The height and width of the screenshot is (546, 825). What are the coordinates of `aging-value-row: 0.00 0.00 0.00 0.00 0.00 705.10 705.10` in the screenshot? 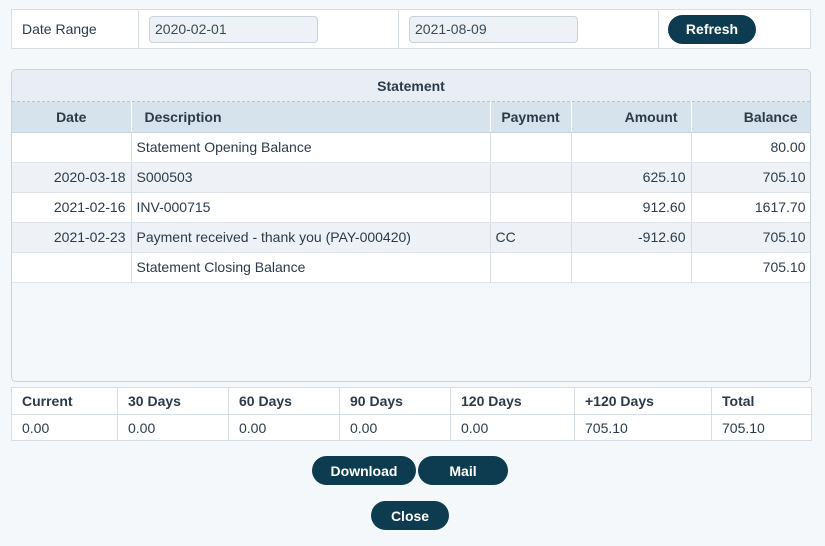 It's located at (411, 427).